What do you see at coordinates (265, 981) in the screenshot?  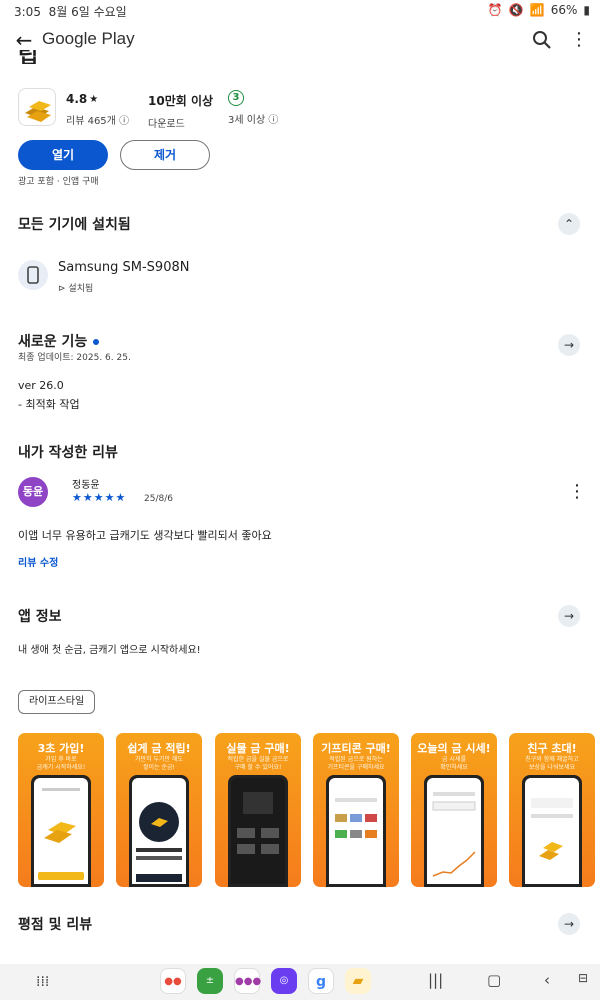 I see `dock: ●● ± ●●● ◎ g ▰` at bounding box center [265, 981].